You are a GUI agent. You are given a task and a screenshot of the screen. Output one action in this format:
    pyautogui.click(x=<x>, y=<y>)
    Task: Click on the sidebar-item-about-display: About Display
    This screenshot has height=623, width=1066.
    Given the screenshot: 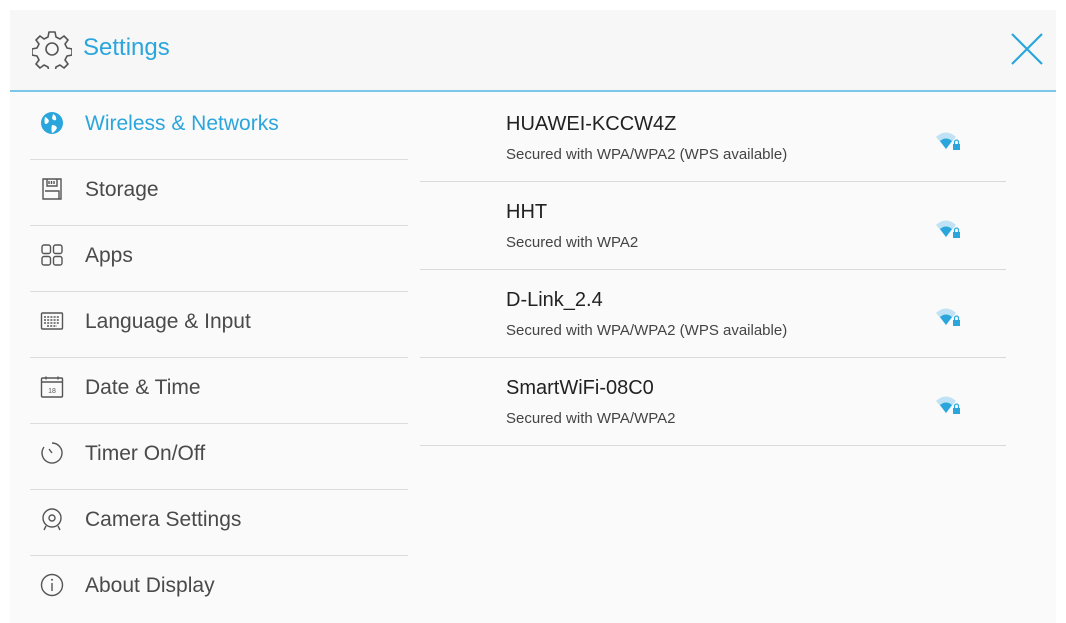 What is the action you would take?
    pyautogui.click(x=219, y=589)
    